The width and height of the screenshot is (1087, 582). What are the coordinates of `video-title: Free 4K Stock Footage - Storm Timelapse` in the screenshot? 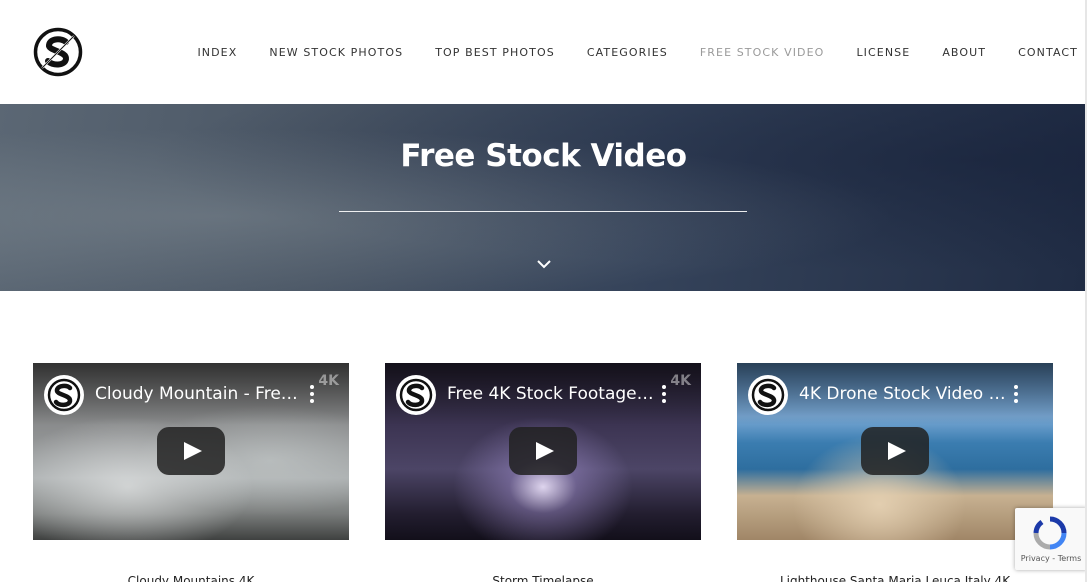 It's located at (551, 394).